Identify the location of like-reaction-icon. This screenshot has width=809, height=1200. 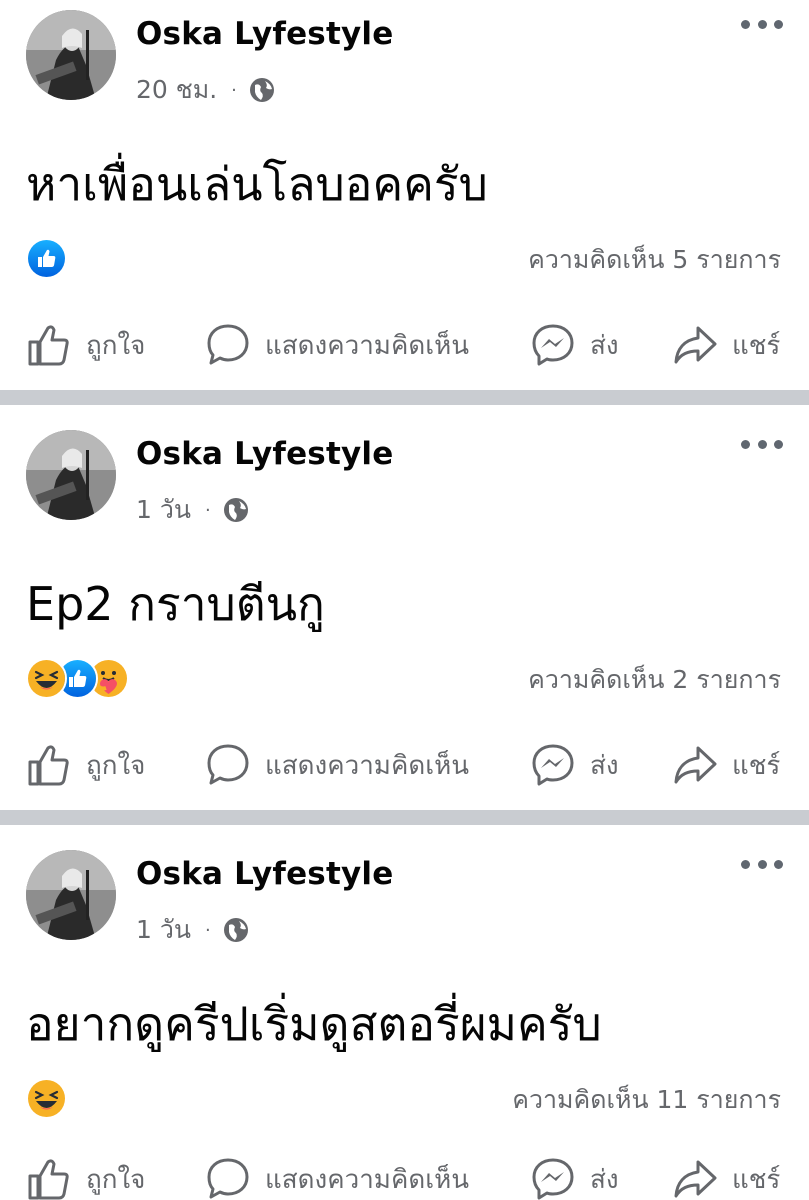
(46, 258).